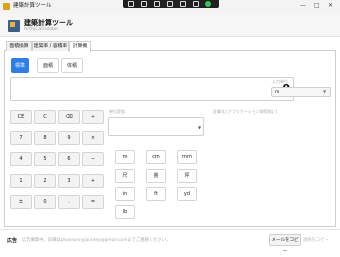 The image size is (340, 257). I want to click on unit-tsubo-button: 坪, so click(187, 176).